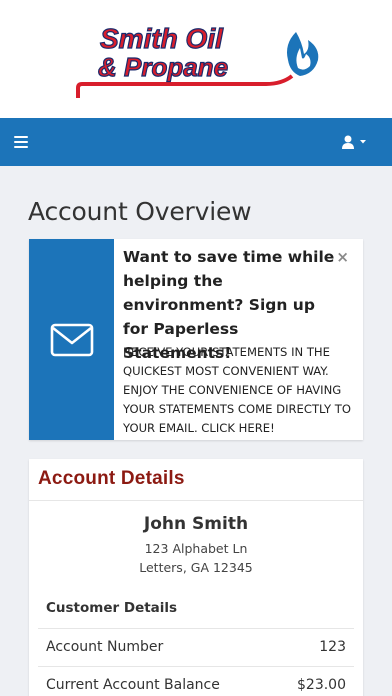  I want to click on table-row: Current Account Balance $23.00, so click(196, 681).